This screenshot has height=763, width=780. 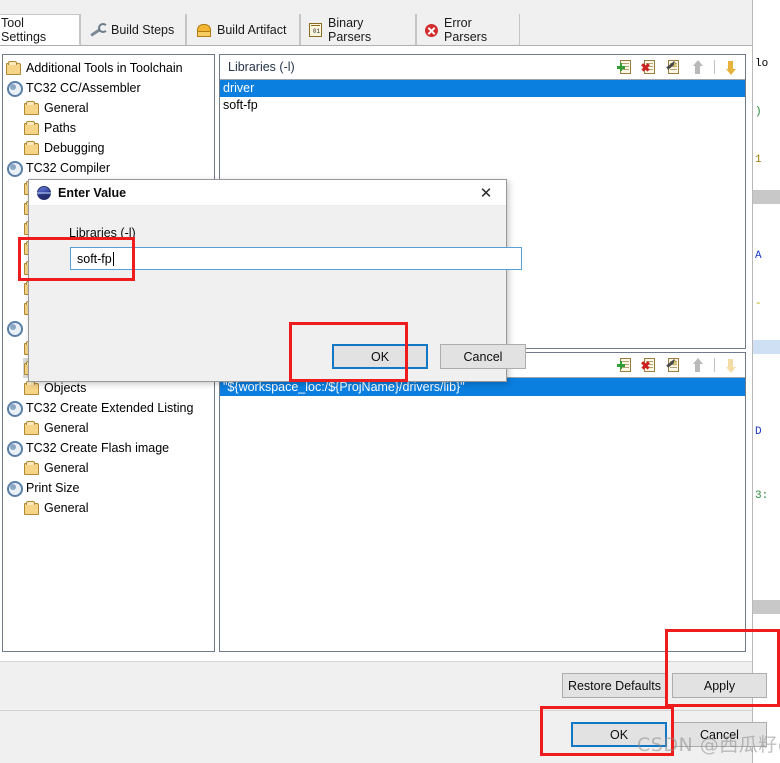 I want to click on tree-item-additional-tools: Additional Tools in Toolchain, so click(x=94, y=68).